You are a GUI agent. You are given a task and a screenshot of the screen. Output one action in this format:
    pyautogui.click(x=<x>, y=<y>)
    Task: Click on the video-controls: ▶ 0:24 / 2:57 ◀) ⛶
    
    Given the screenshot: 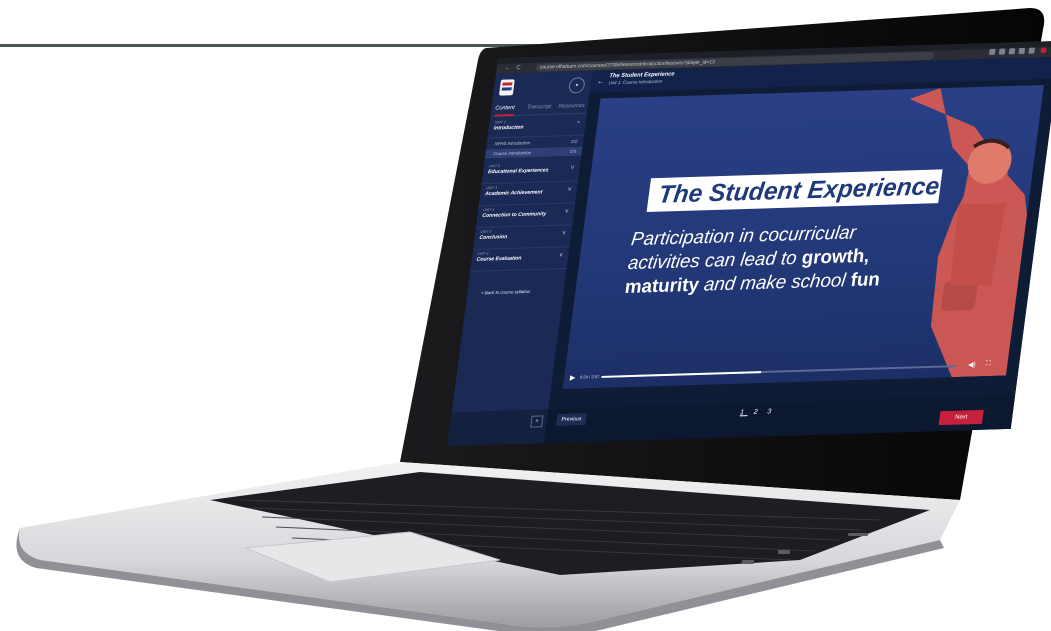 What is the action you would take?
    pyautogui.click(x=786, y=372)
    